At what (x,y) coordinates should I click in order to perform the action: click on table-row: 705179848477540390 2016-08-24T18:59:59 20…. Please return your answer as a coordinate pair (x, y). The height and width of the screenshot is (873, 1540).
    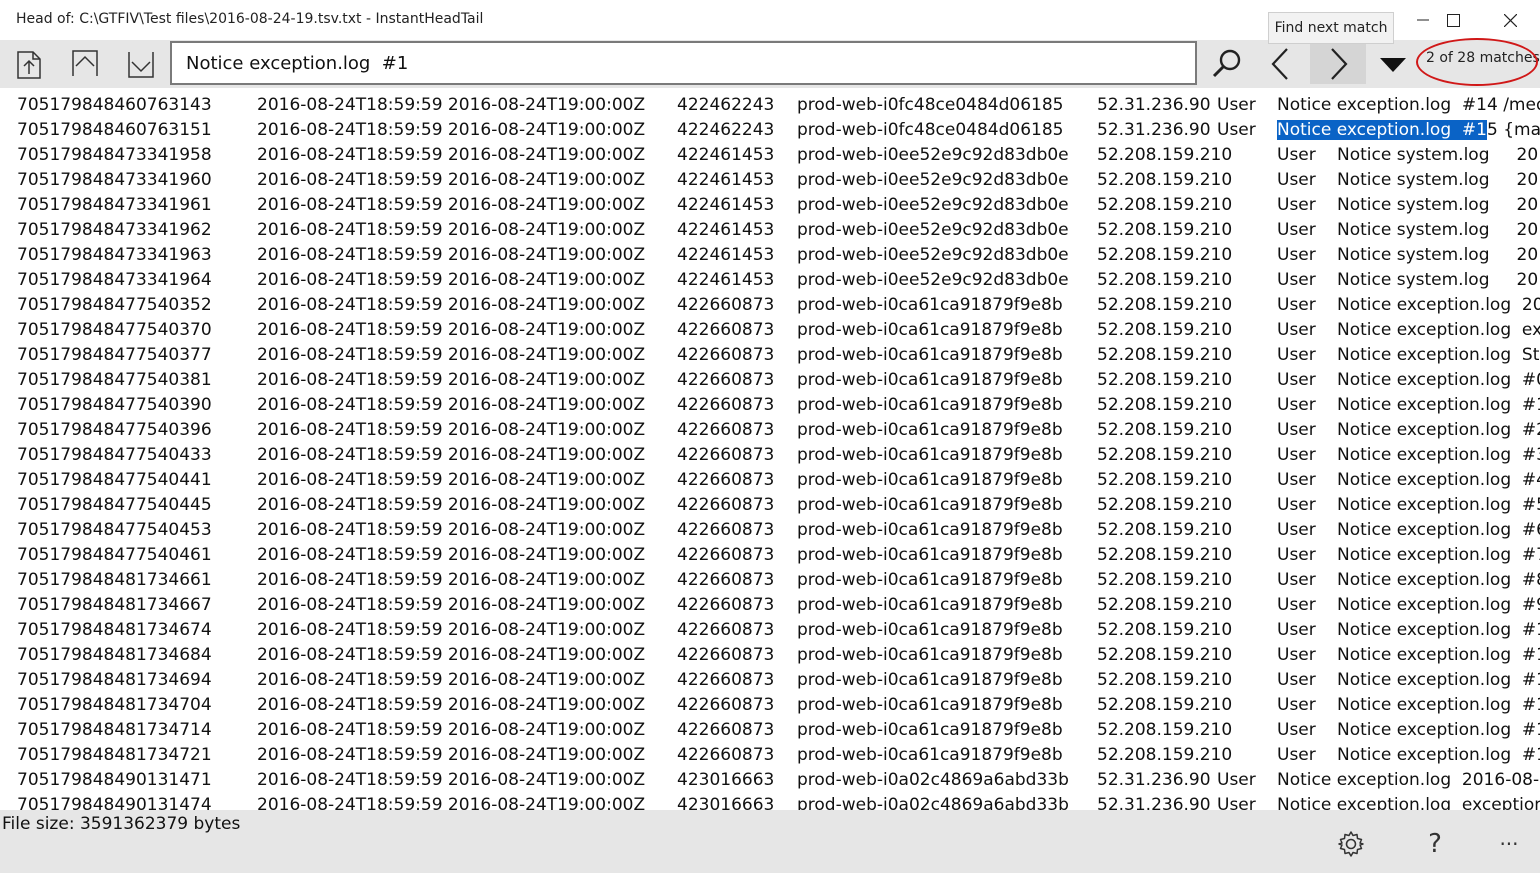
    Looking at the image, I should click on (770, 403).